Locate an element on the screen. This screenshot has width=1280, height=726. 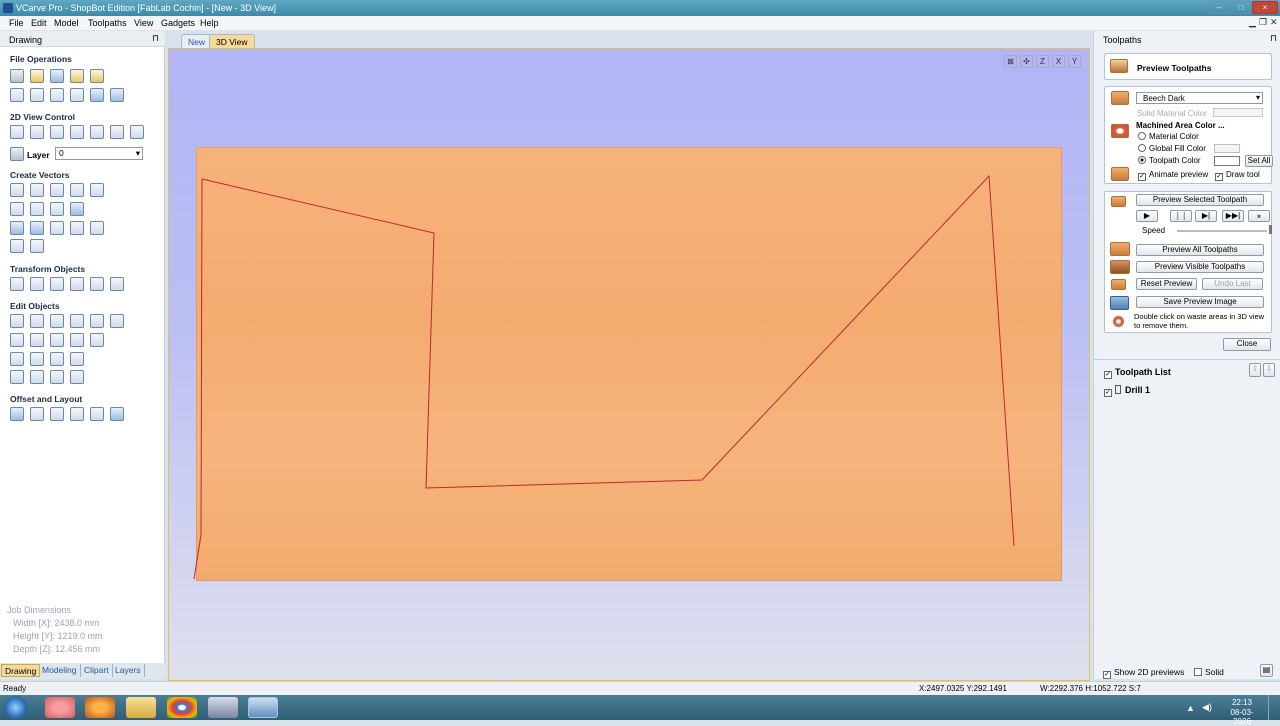
material-color-radio: Material Color is located at coordinates (1168, 136).